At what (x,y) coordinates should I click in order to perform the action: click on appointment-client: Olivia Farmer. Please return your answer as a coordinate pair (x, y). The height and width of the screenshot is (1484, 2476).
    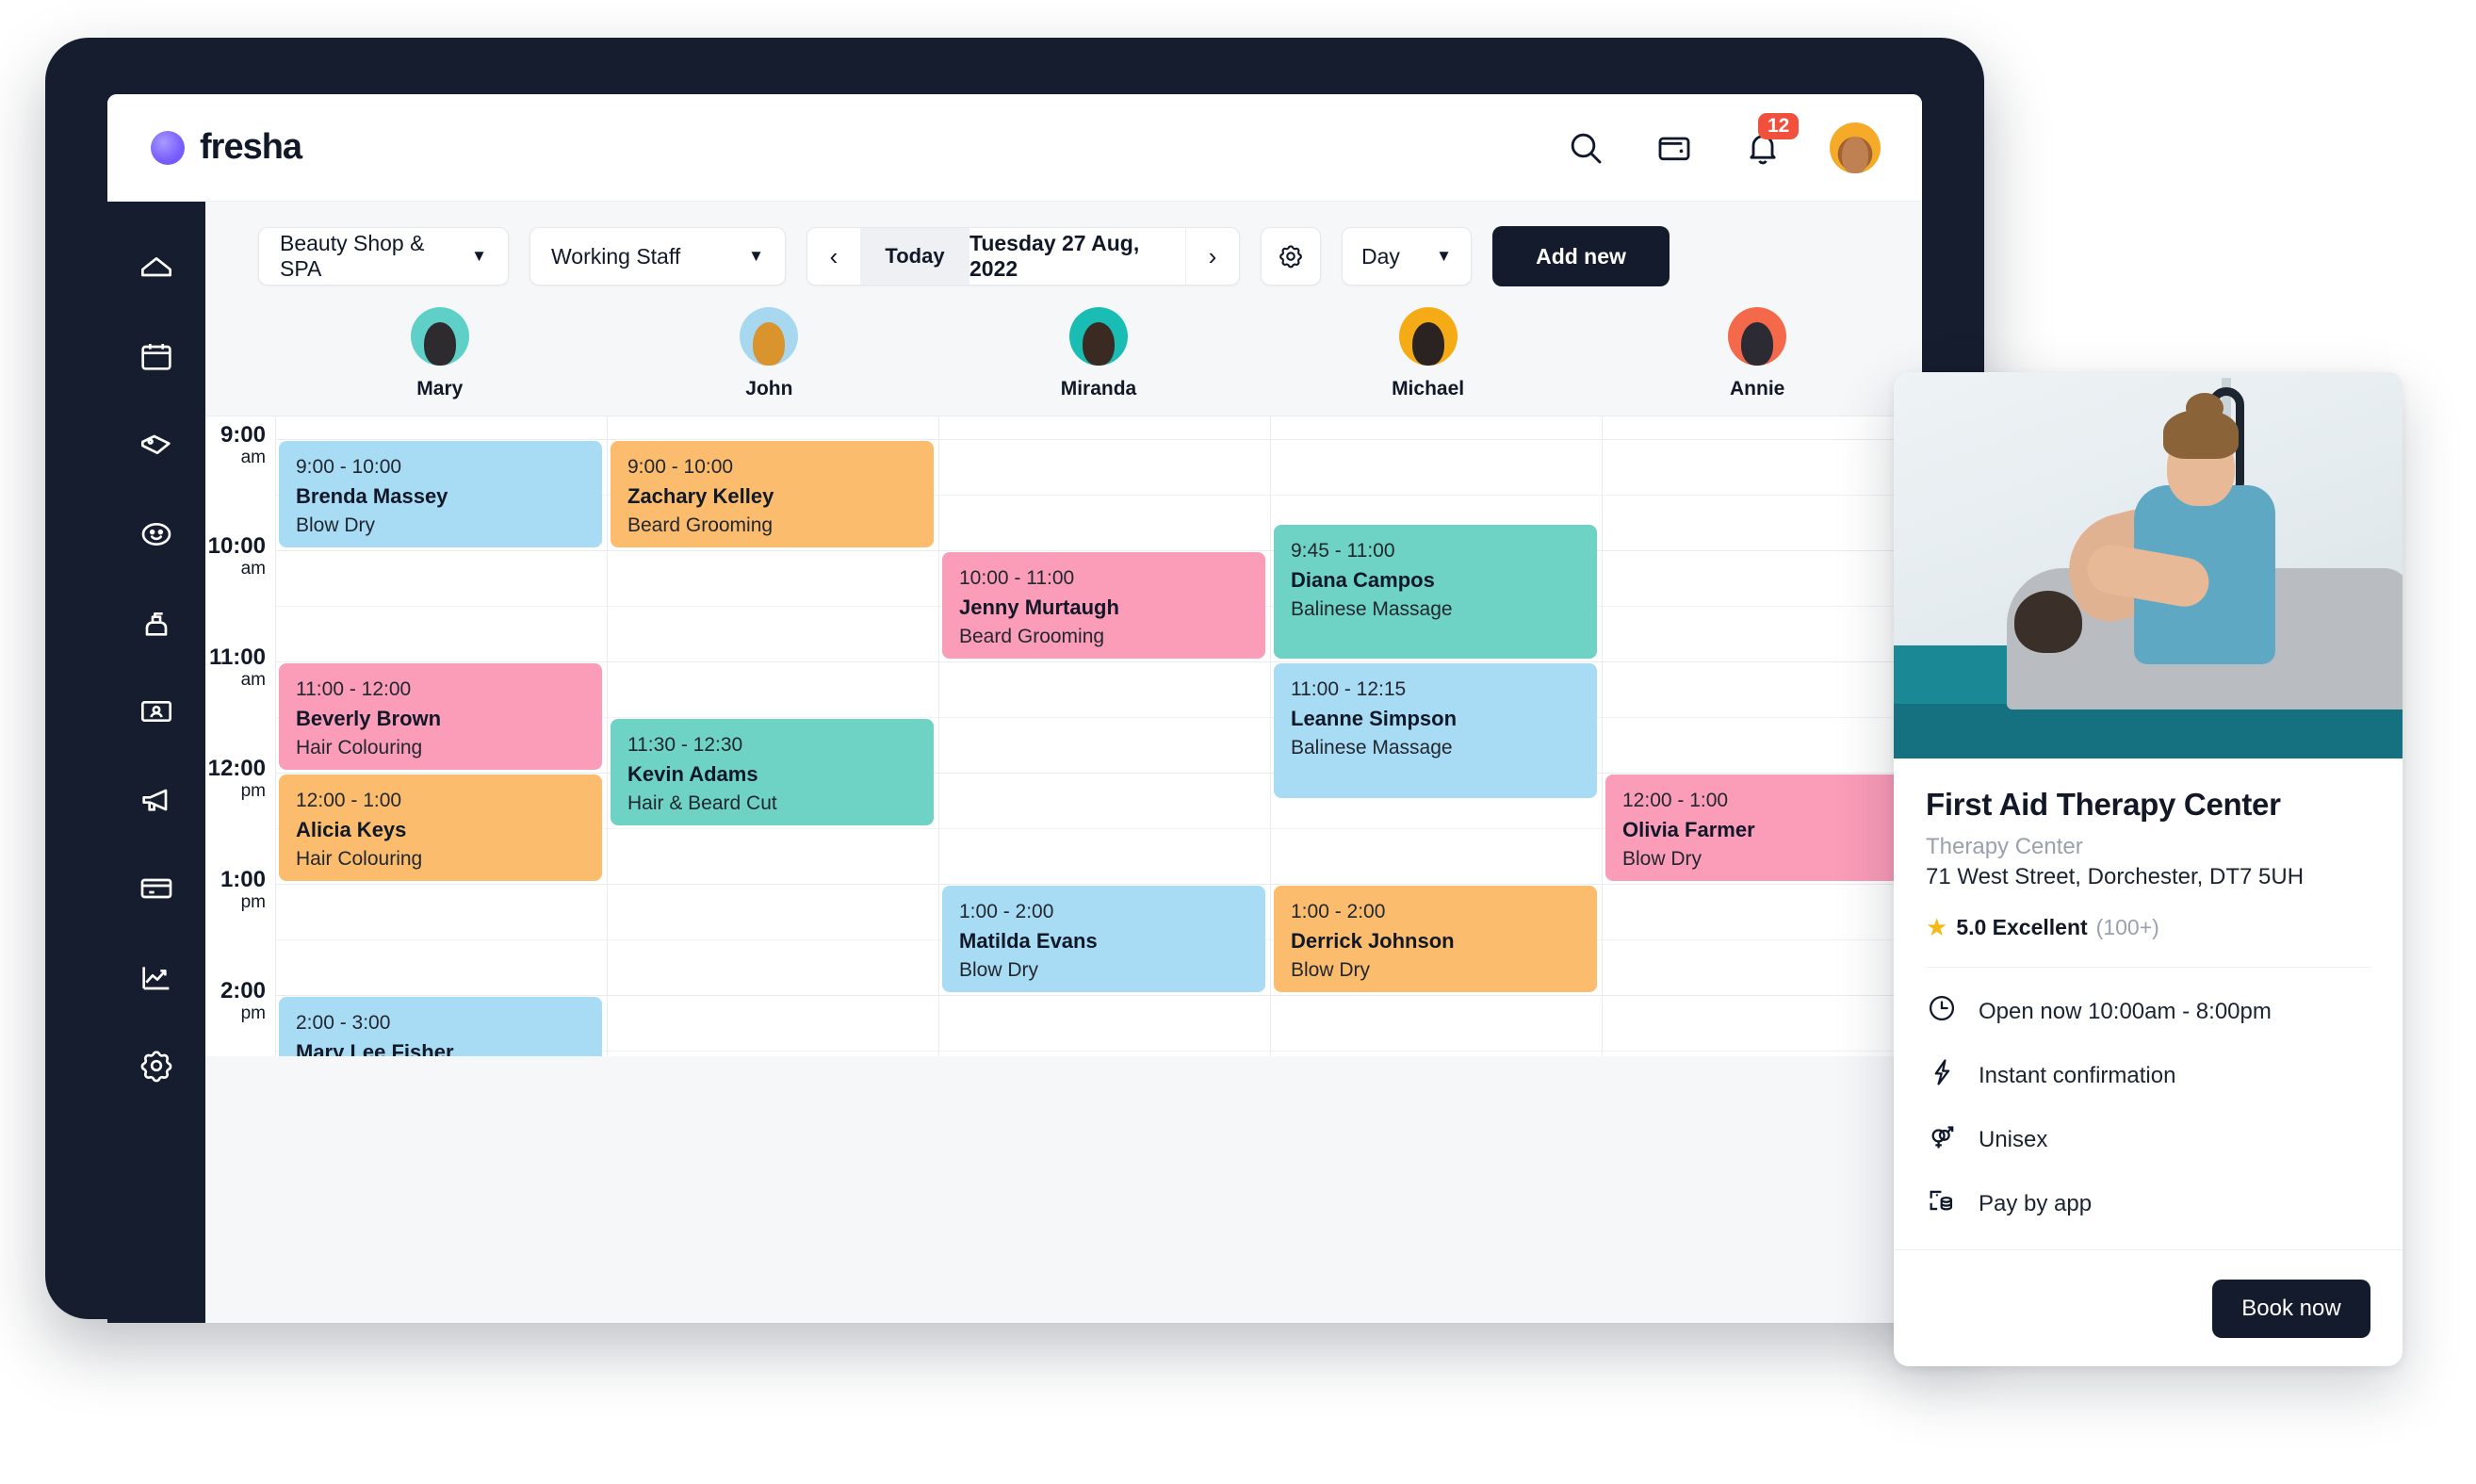
    Looking at the image, I should click on (1688, 830).